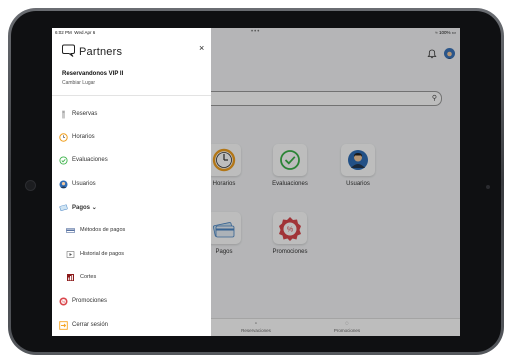  Describe the element at coordinates (63, 160) in the screenshot. I see `check-circle-icon` at that location.